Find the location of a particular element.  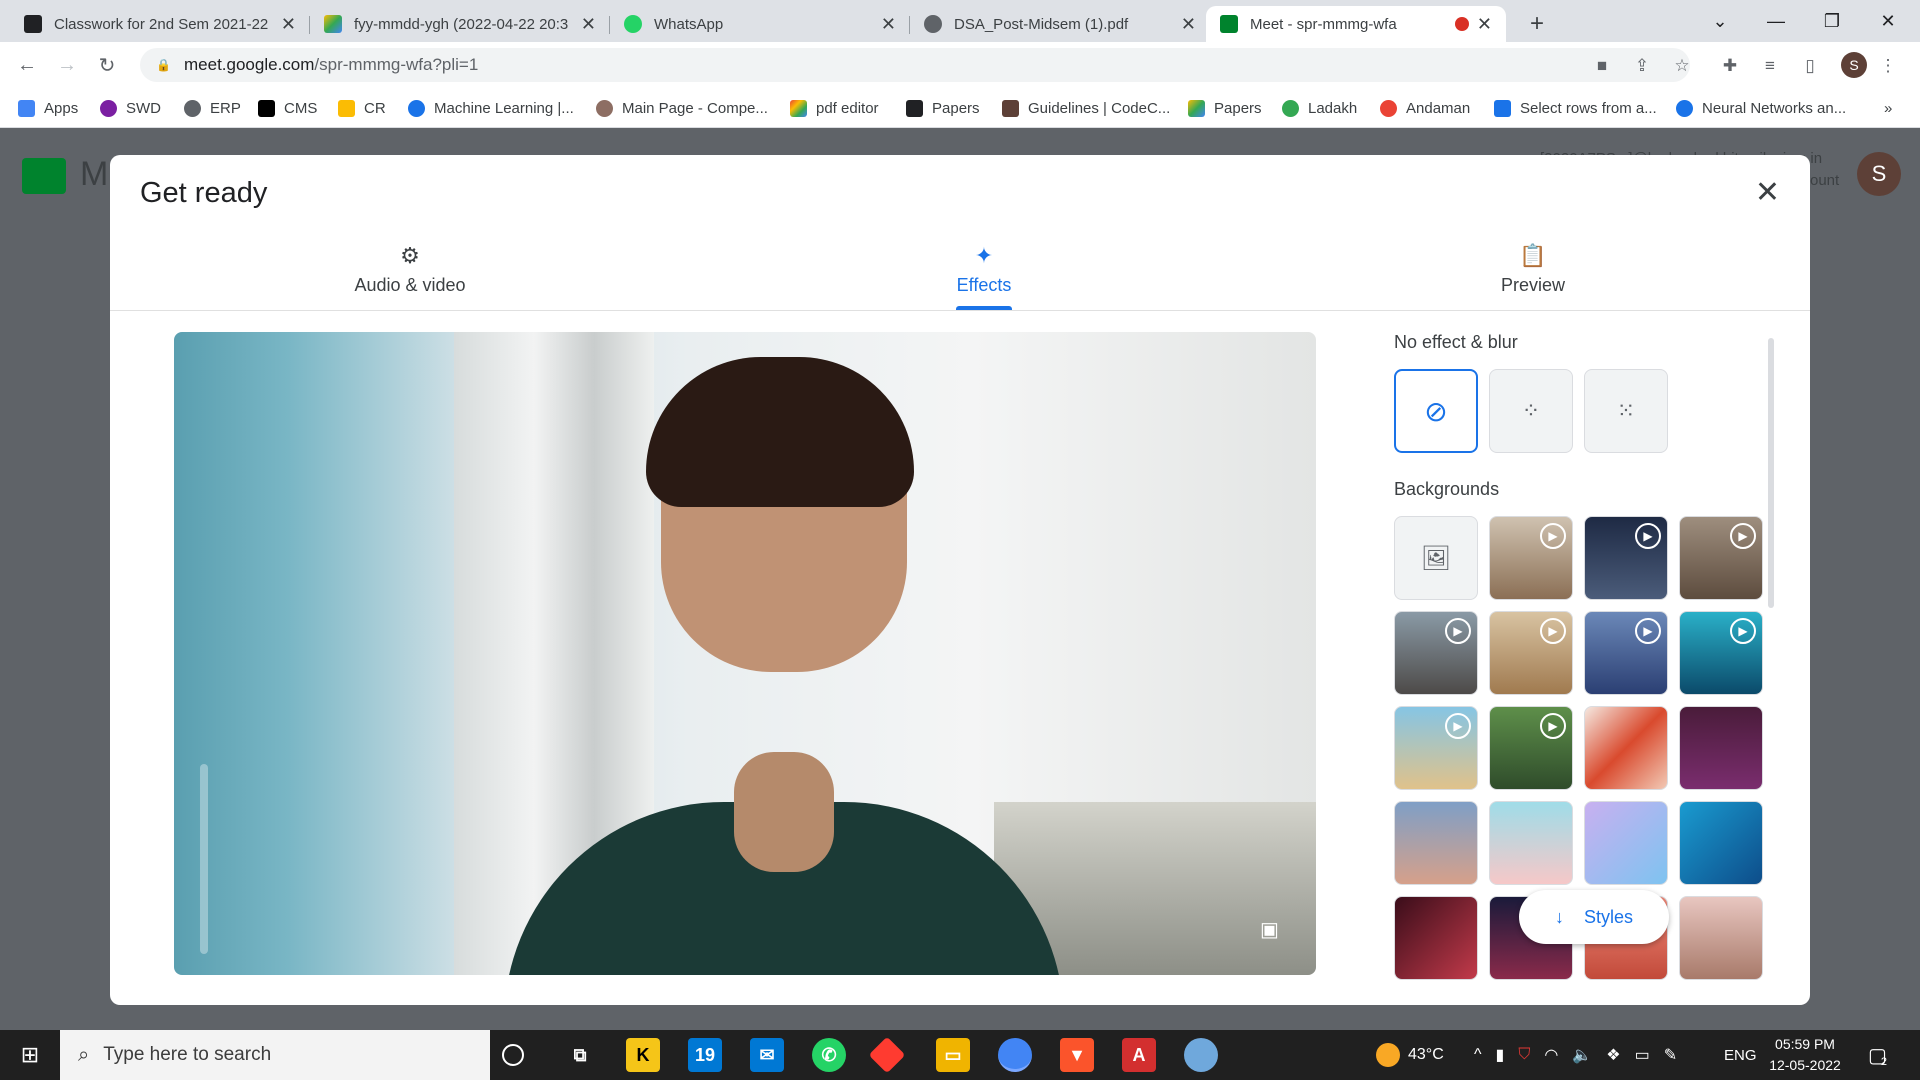

app-icon: K is located at coordinates (643, 1055).